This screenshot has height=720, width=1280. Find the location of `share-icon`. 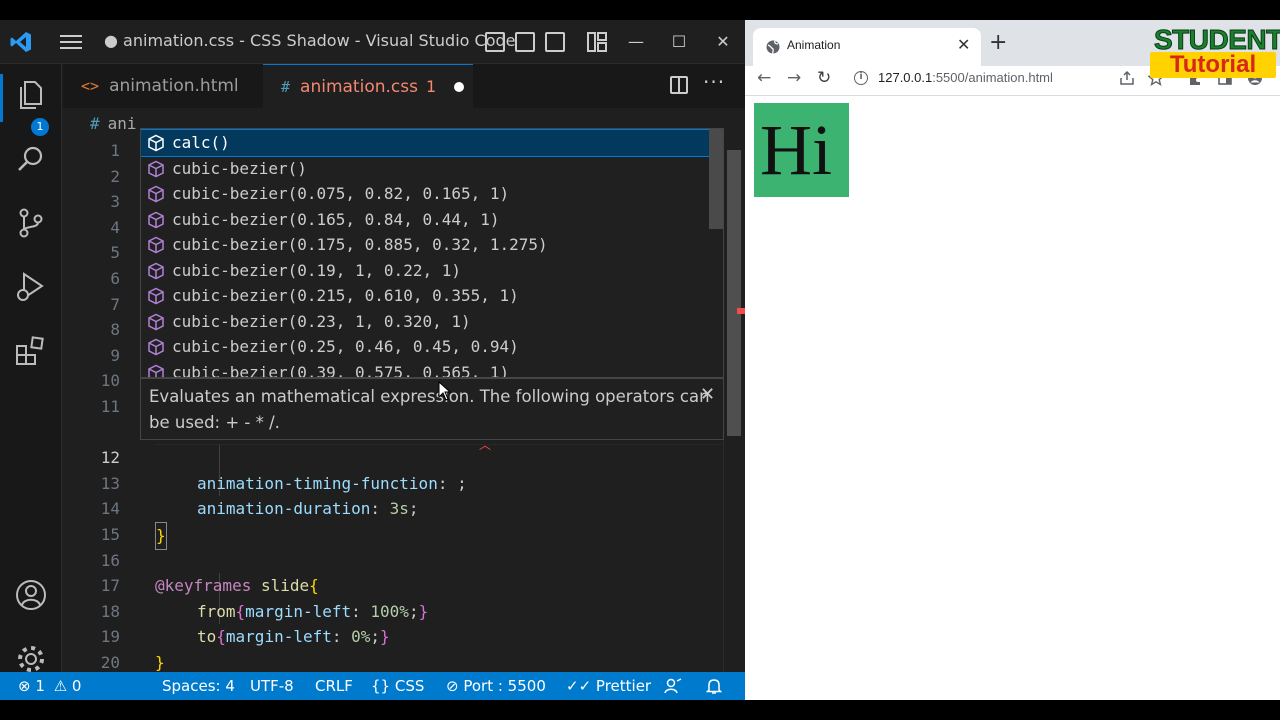

share-icon is located at coordinates (1127, 78).